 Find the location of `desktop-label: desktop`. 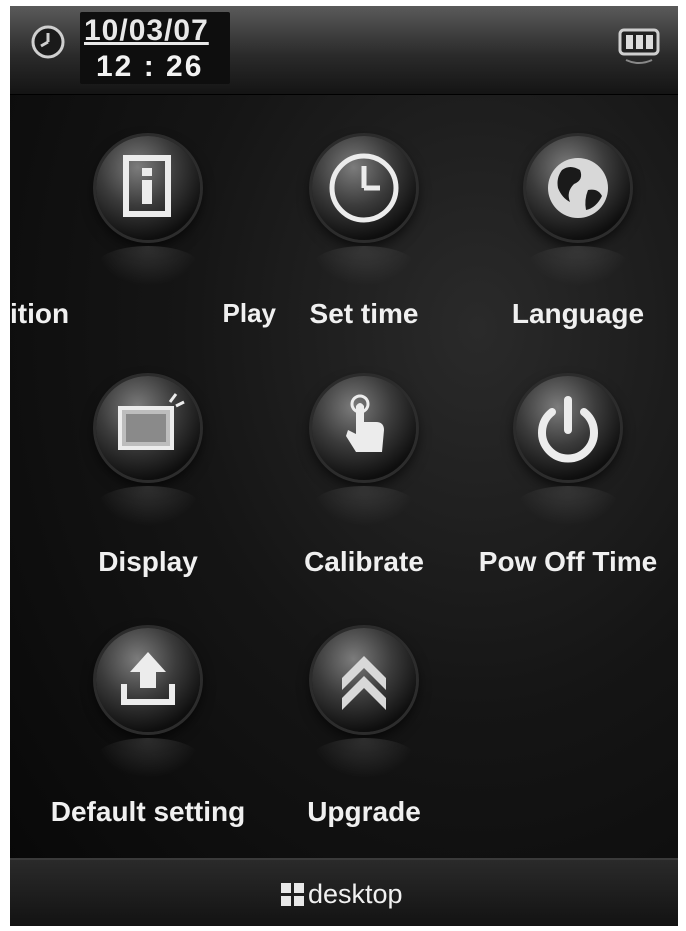

desktop-label: desktop is located at coordinates (355, 893).